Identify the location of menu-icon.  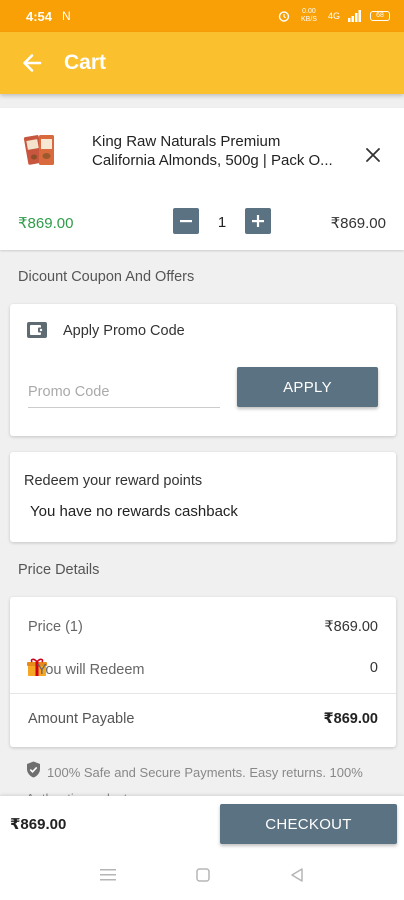
(108, 875).